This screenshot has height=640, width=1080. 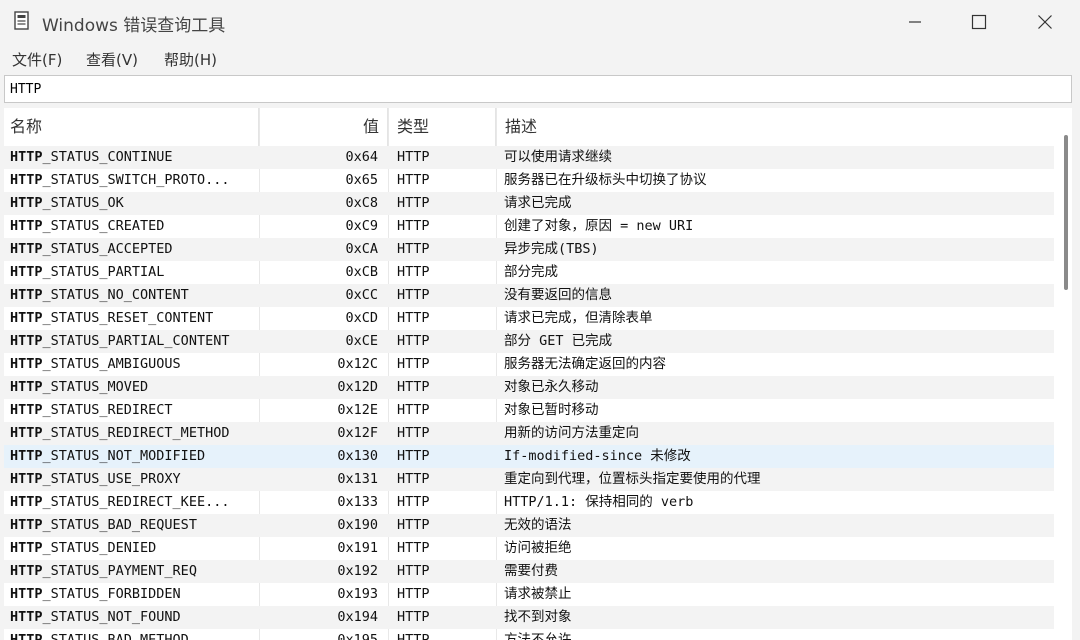 I want to click on list-item-name-rest: _STATUS_MOVED, so click(x=95, y=387).